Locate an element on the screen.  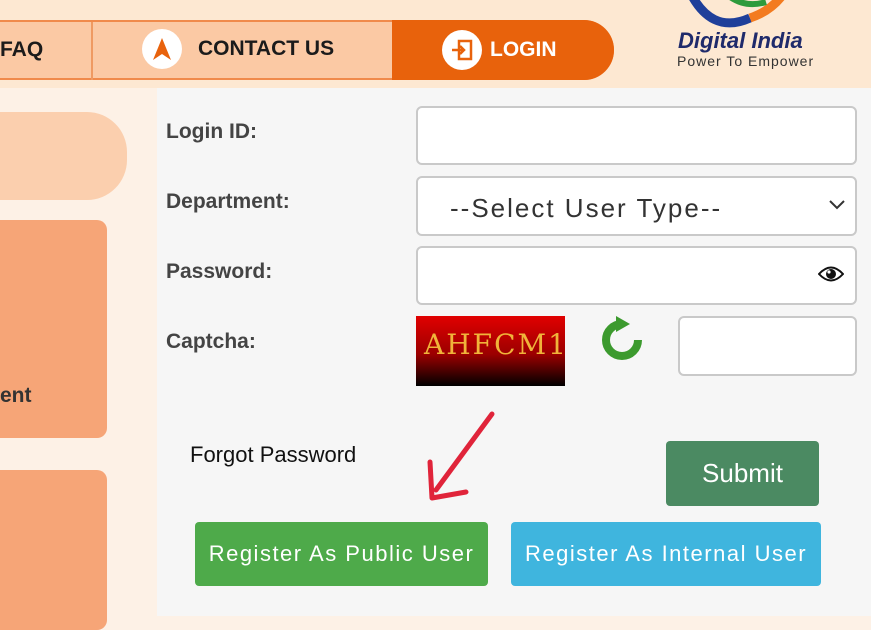
digital-india-logo-icon is located at coordinates (737, 14).